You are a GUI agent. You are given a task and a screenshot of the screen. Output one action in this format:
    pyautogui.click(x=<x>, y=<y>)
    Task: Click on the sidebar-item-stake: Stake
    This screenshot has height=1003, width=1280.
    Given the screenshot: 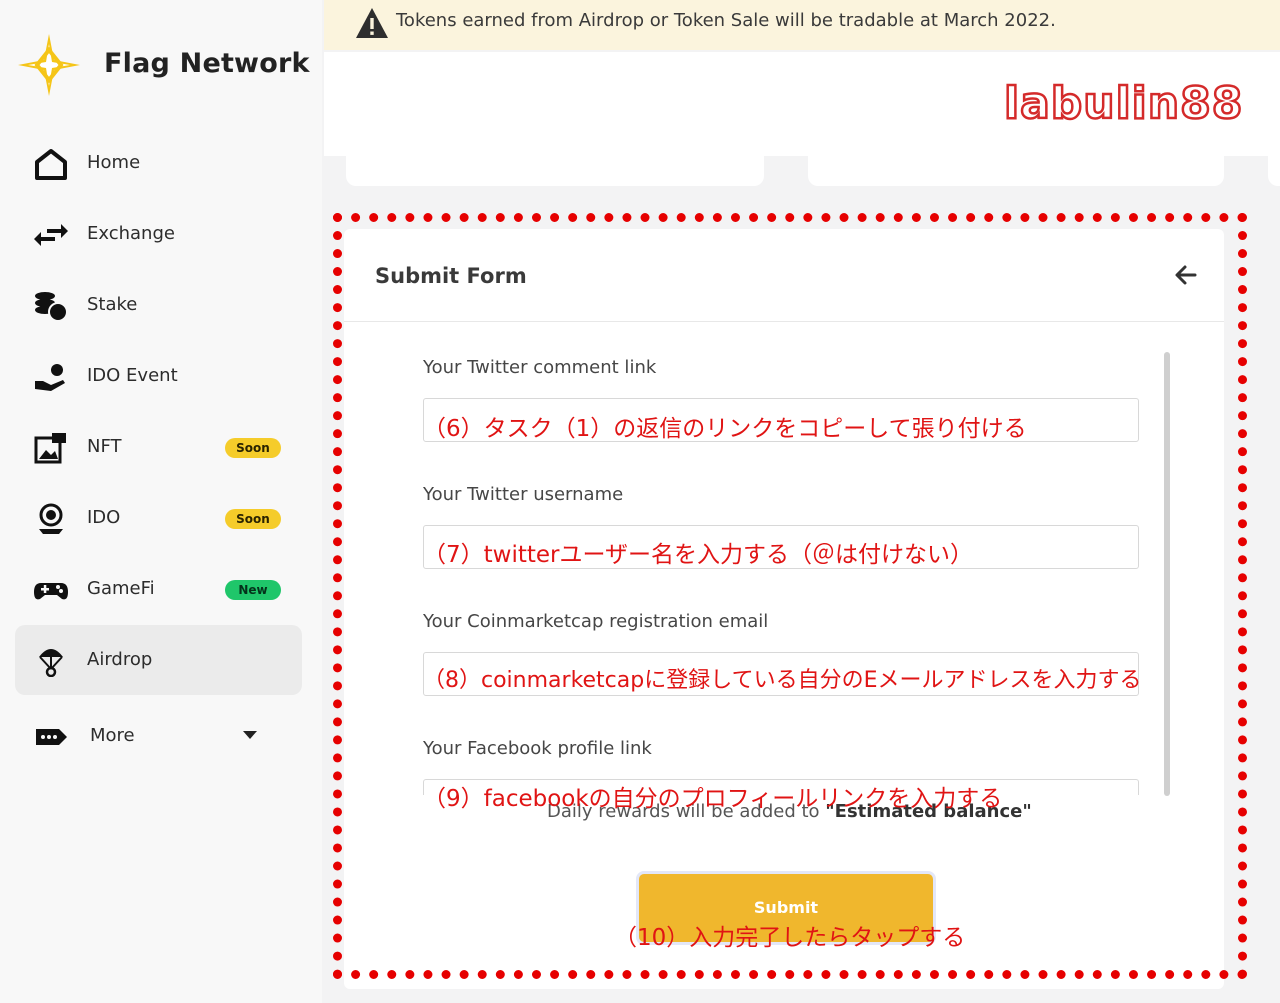 What is the action you would take?
    pyautogui.click(x=158, y=305)
    